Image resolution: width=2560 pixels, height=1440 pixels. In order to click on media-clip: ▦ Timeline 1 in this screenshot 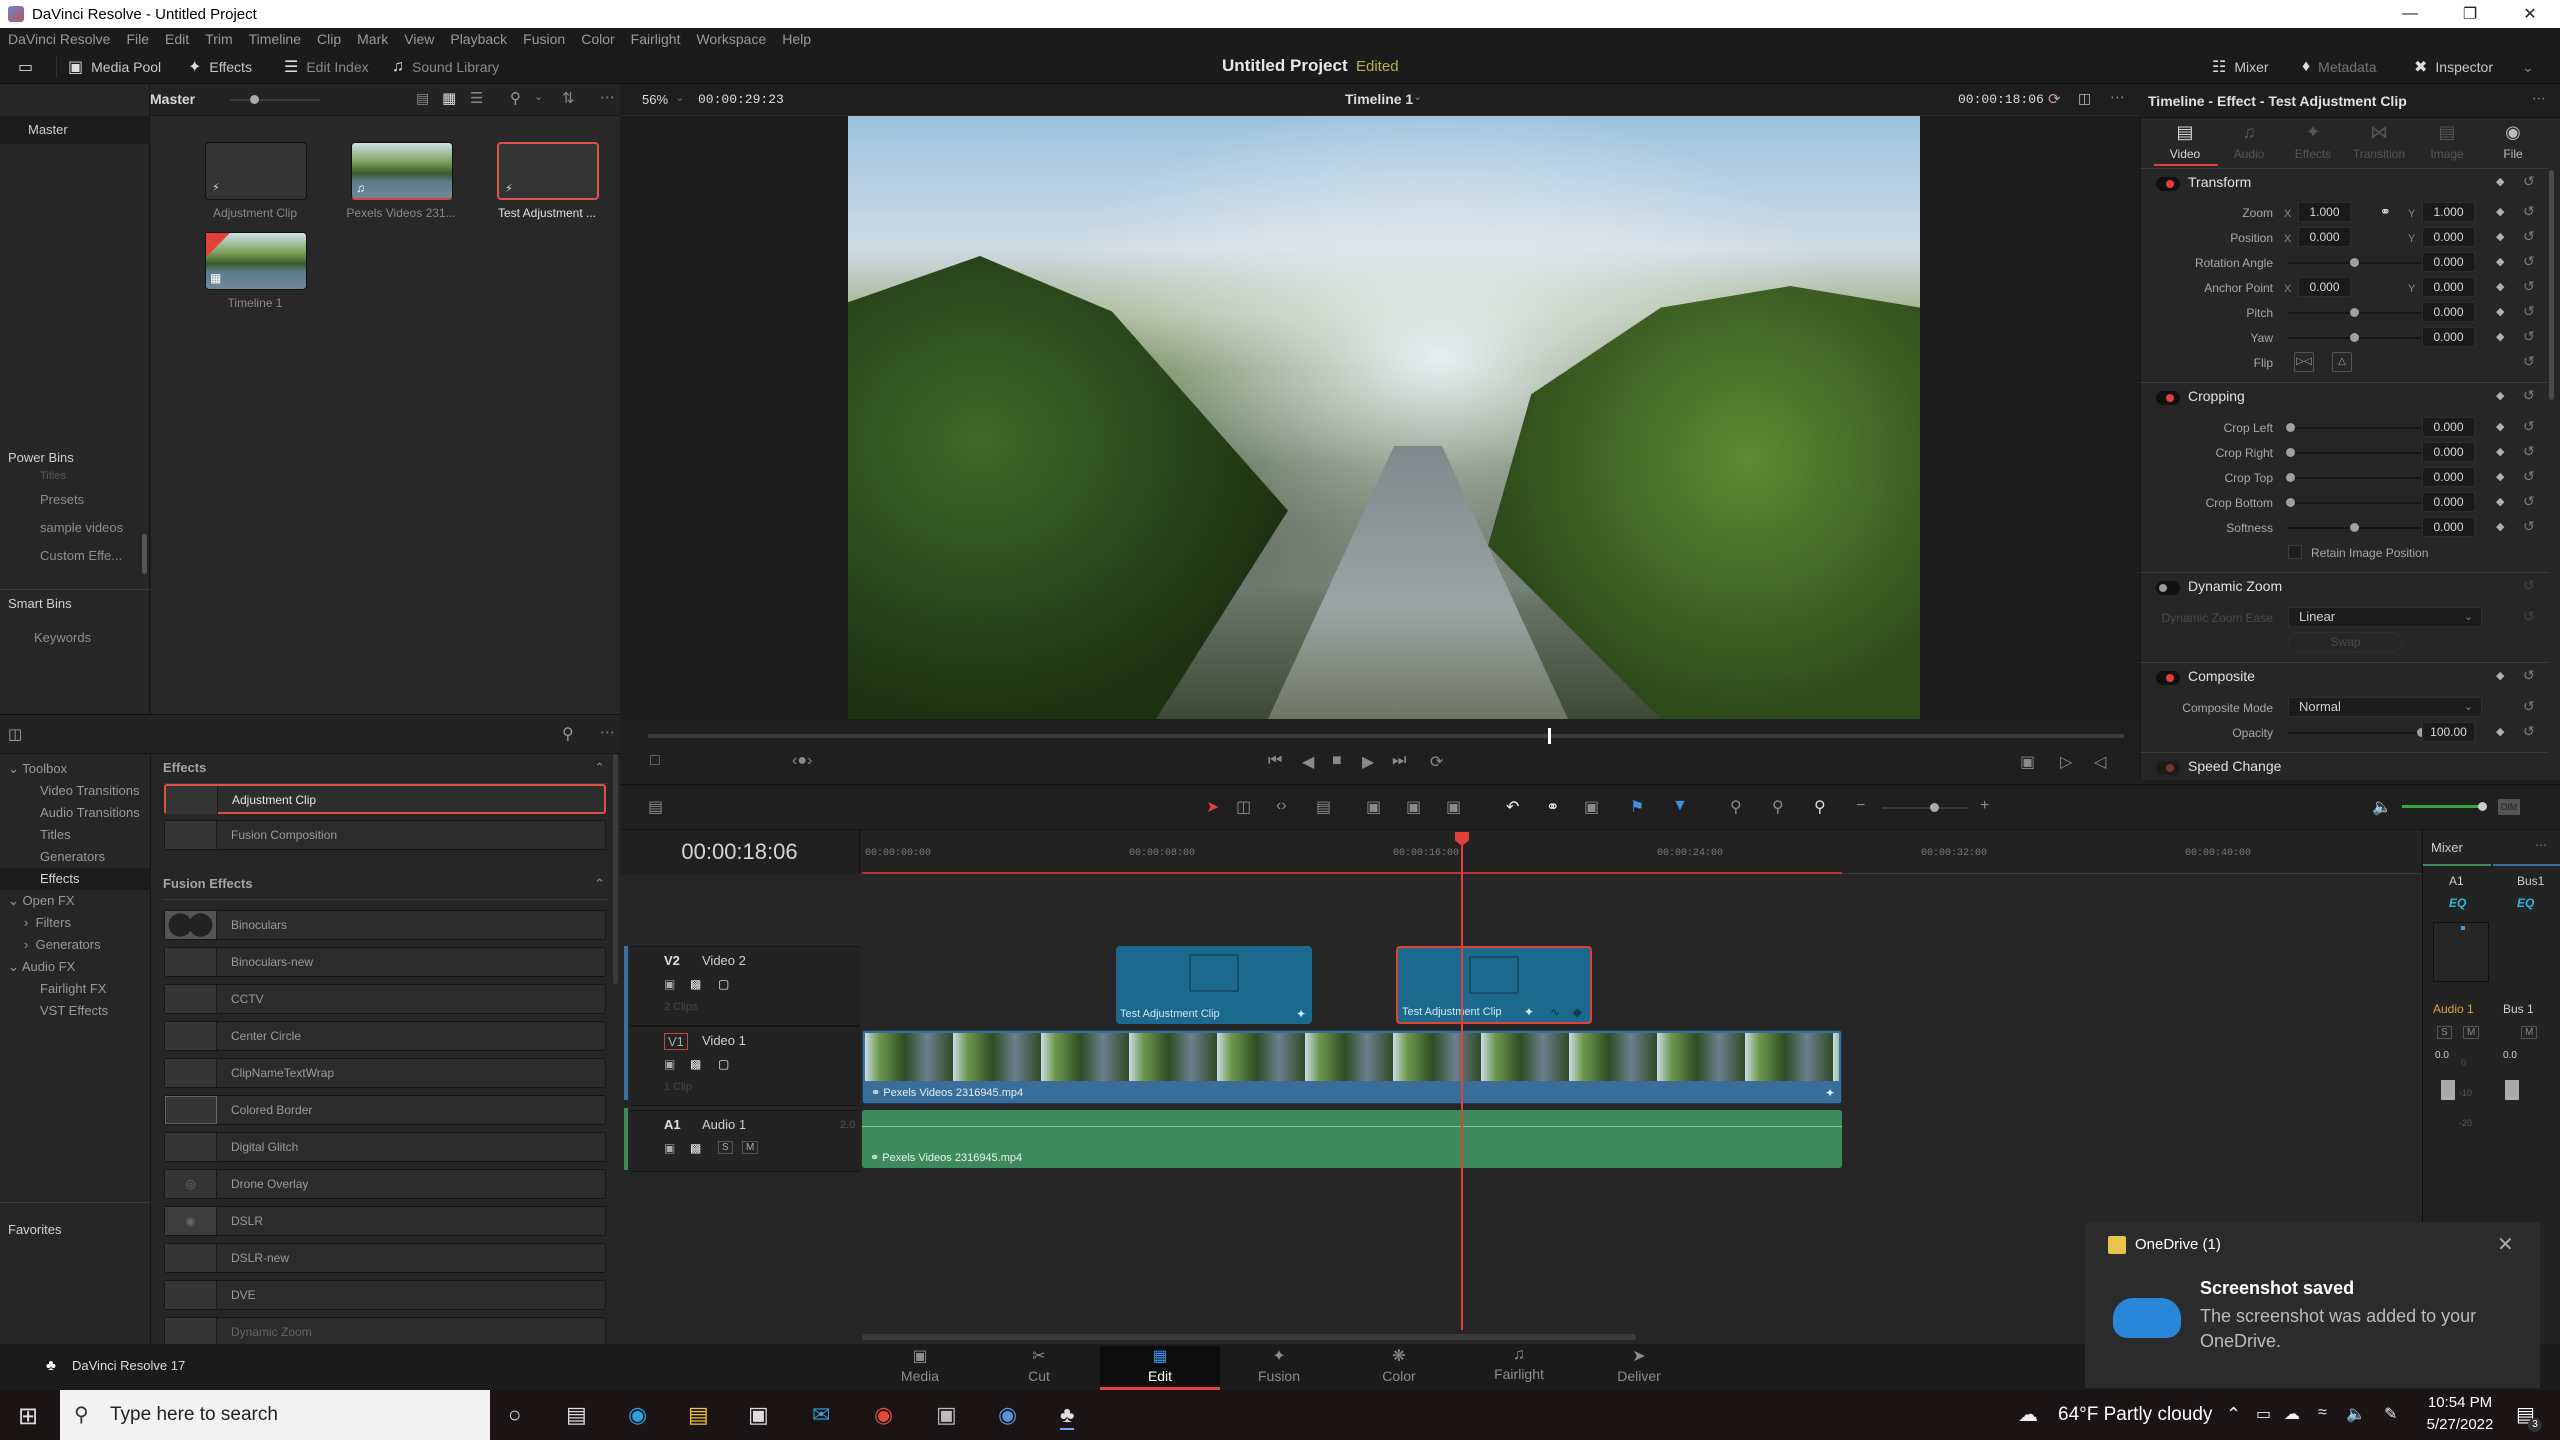, I will do `click(255, 264)`.